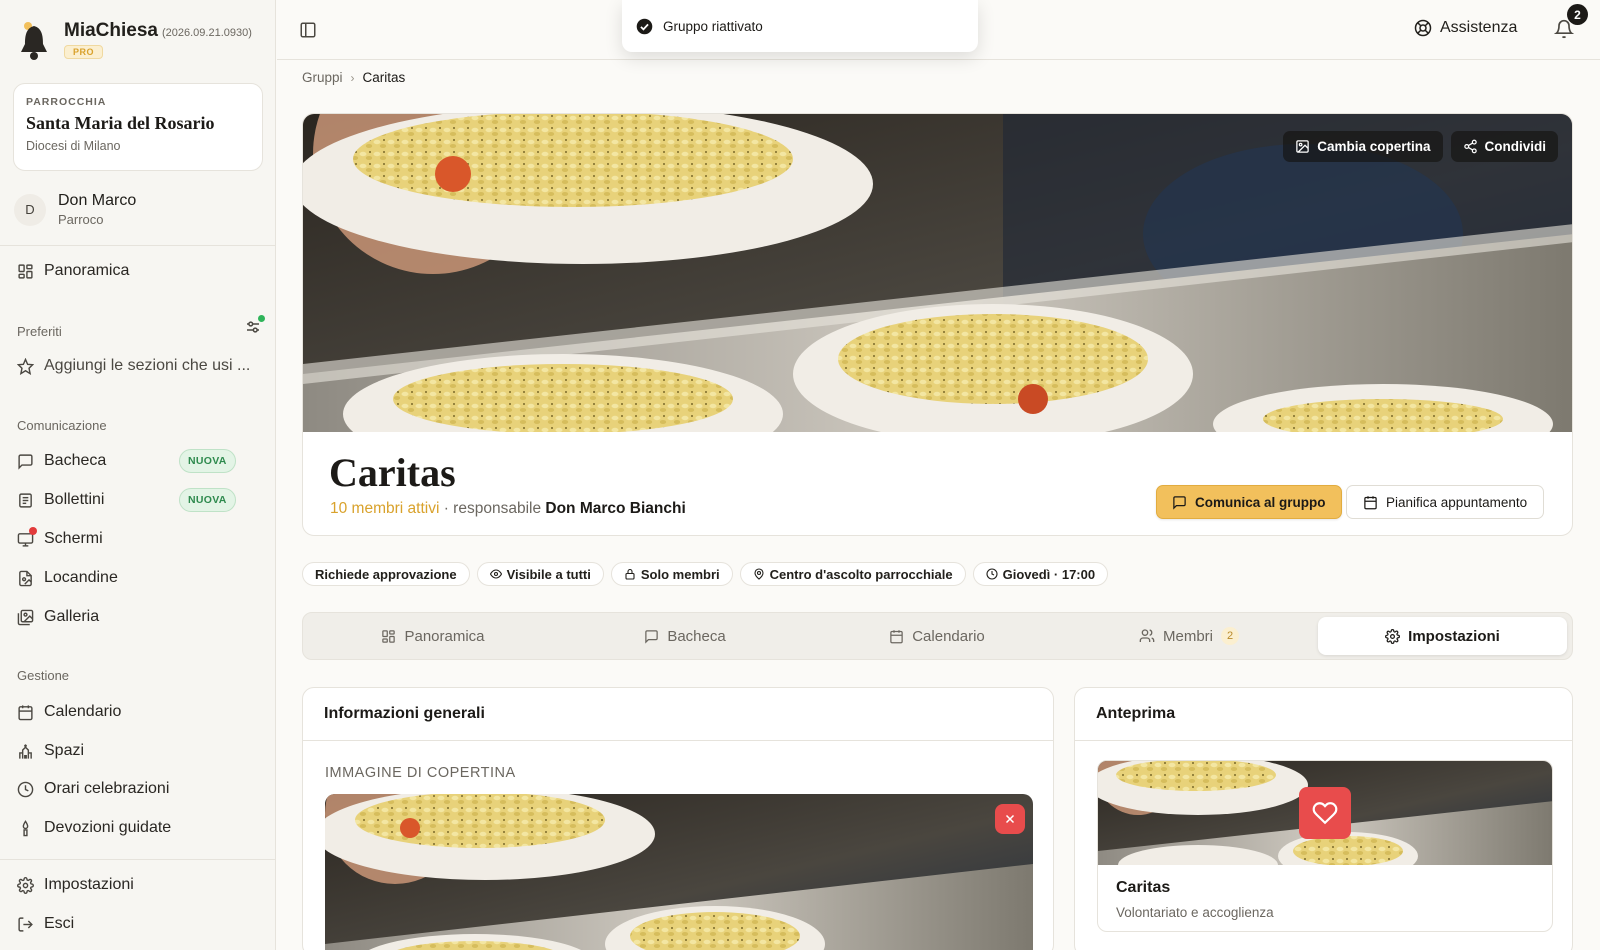 The image size is (1600, 950). What do you see at coordinates (800, 26) in the screenshot?
I see `toast-notification: Gruppo riattivato` at bounding box center [800, 26].